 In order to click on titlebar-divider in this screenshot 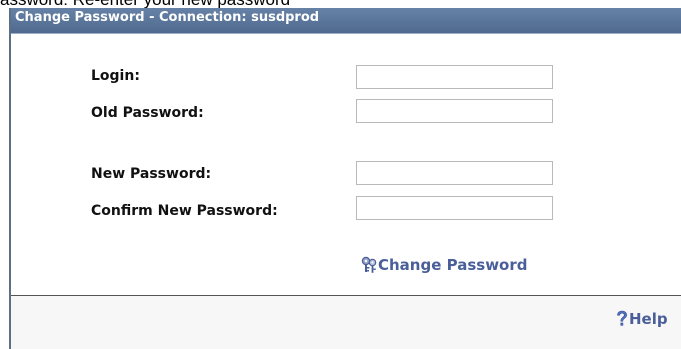, I will do `click(346, 33)`.